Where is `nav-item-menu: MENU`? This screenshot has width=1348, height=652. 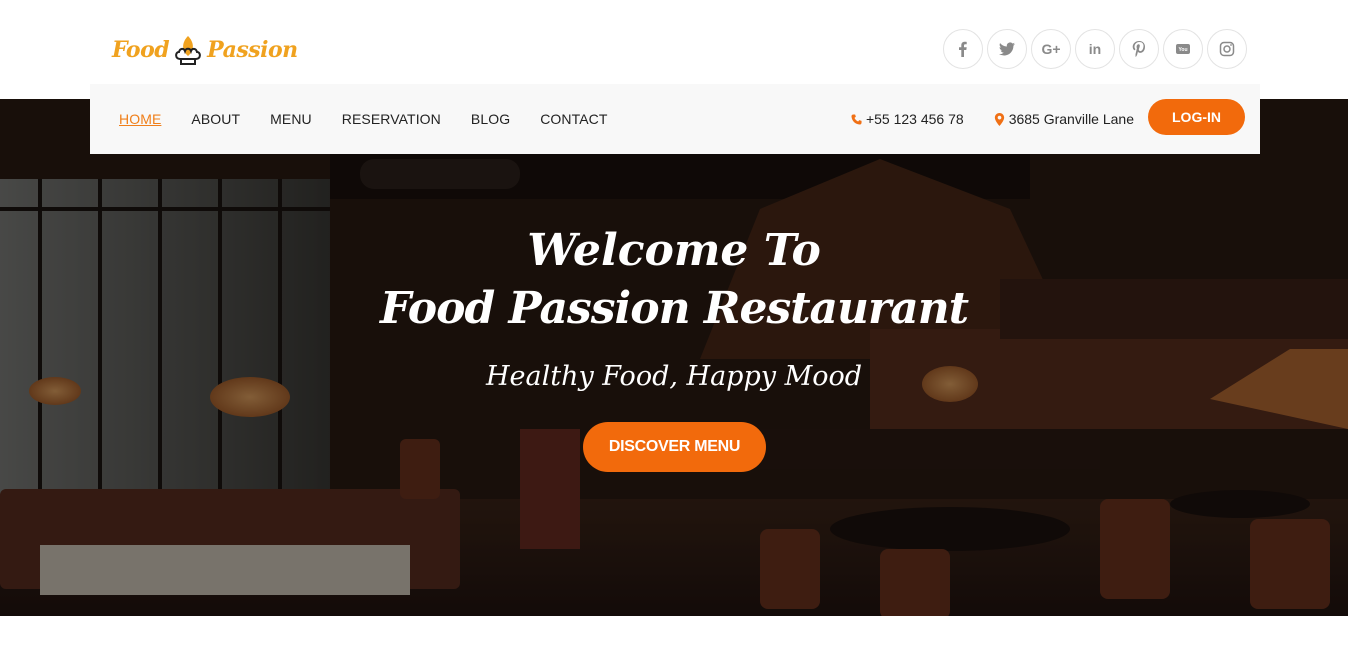 nav-item-menu: MENU is located at coordinates (291, 119).